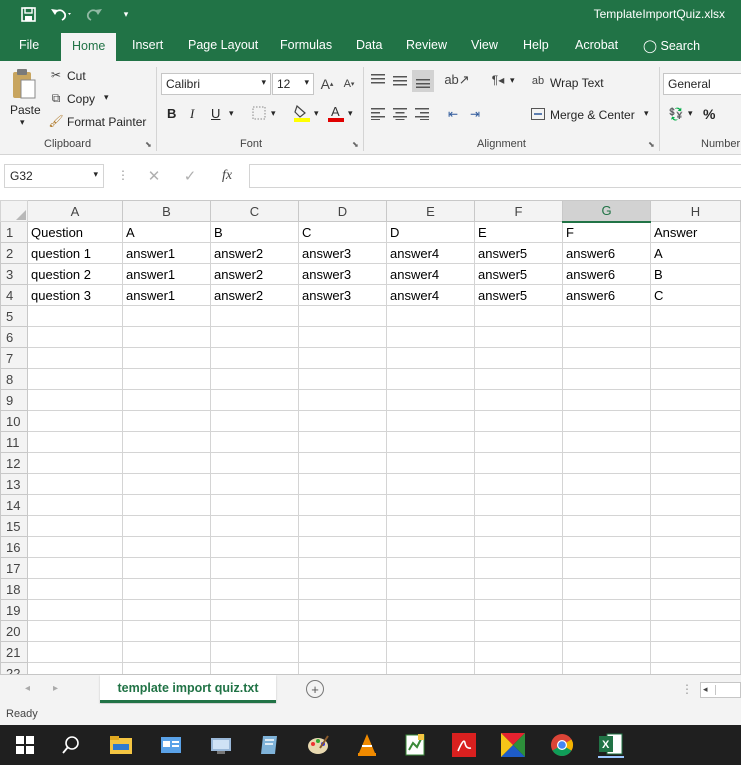  I want to click on right-align-icon, so click(422, 114).